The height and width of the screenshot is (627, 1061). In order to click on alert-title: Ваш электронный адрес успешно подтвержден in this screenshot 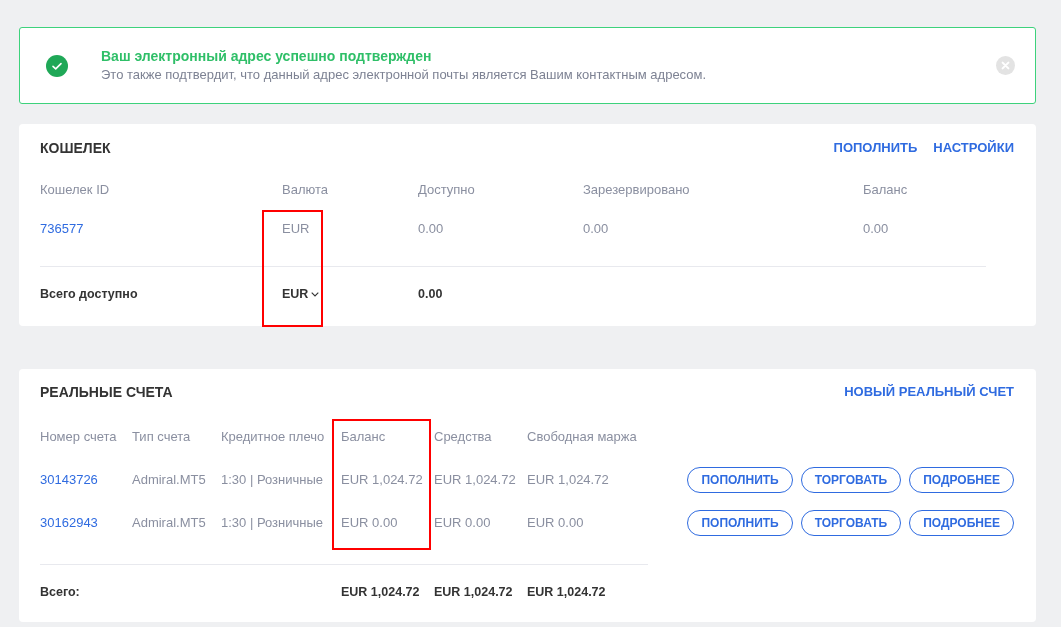, I will do `click(267, 56)`.